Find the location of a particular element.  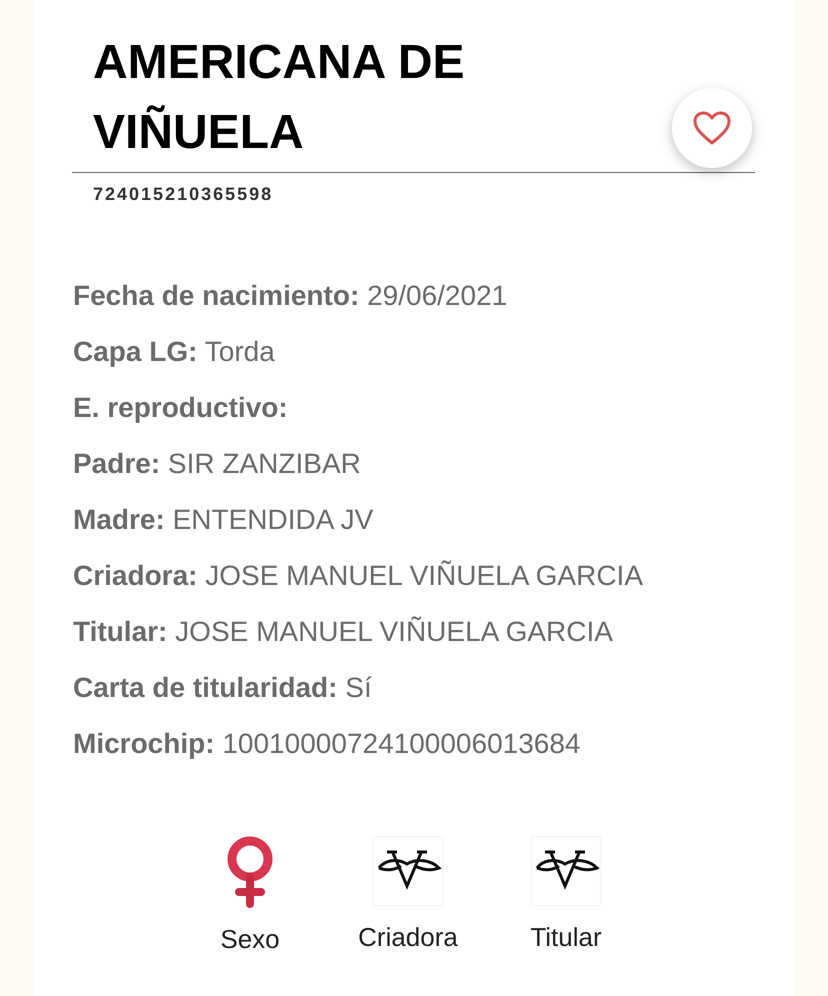

field-line: Madre: ENTENDIDA JV is located at coordinates (223, 520).